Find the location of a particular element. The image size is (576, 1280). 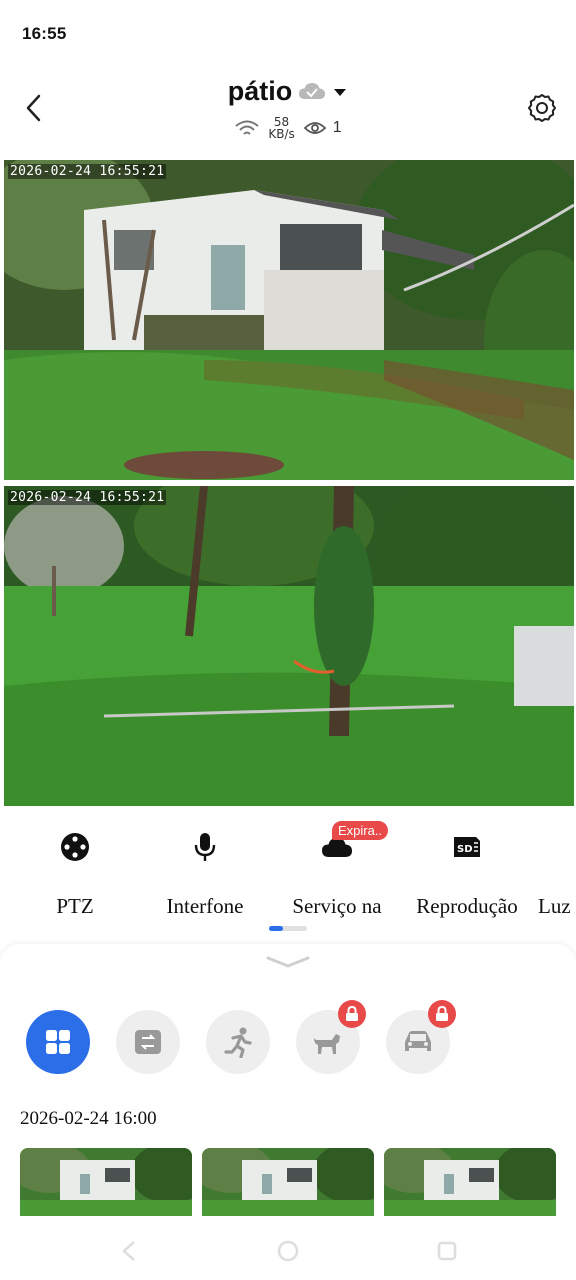

tool-ptz-label: PTZ is located at coordinates (75, 906).